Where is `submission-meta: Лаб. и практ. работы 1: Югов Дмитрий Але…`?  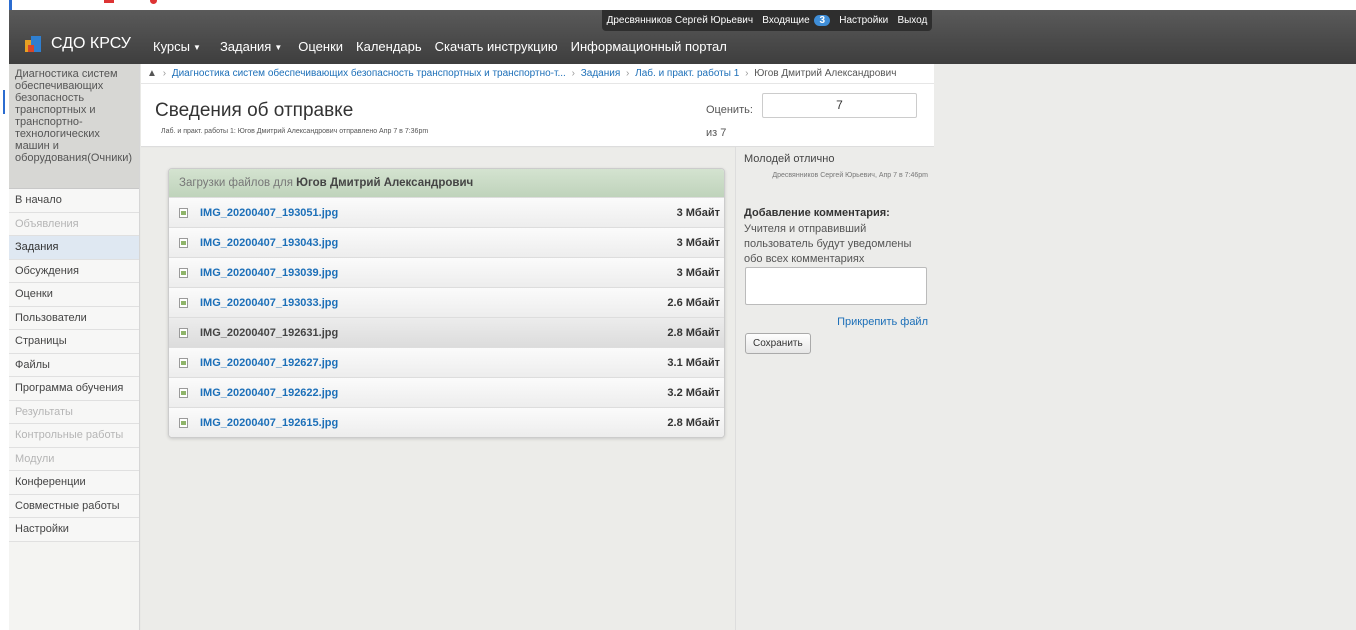
submission-meta: Лаб. и практ. работы 1: Югов Дмитрий Але… is located at coordinates (295, 131).